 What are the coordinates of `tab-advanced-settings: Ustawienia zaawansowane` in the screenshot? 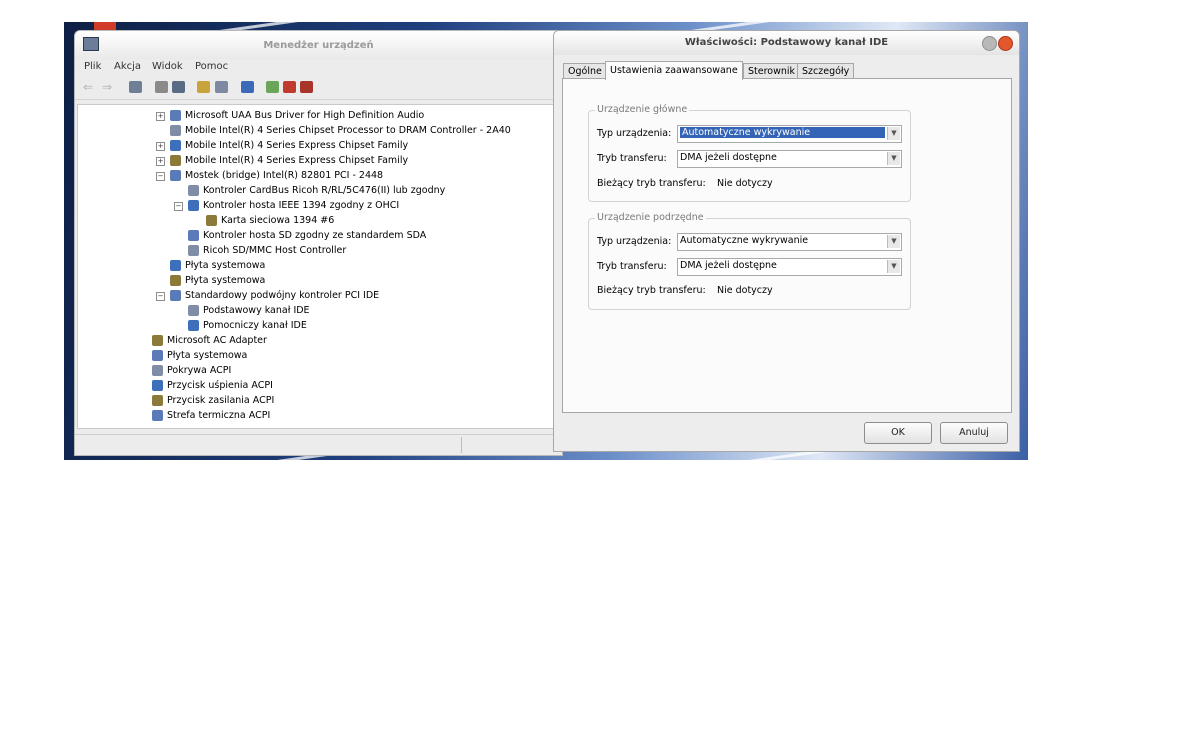 It's located at (674, 70).